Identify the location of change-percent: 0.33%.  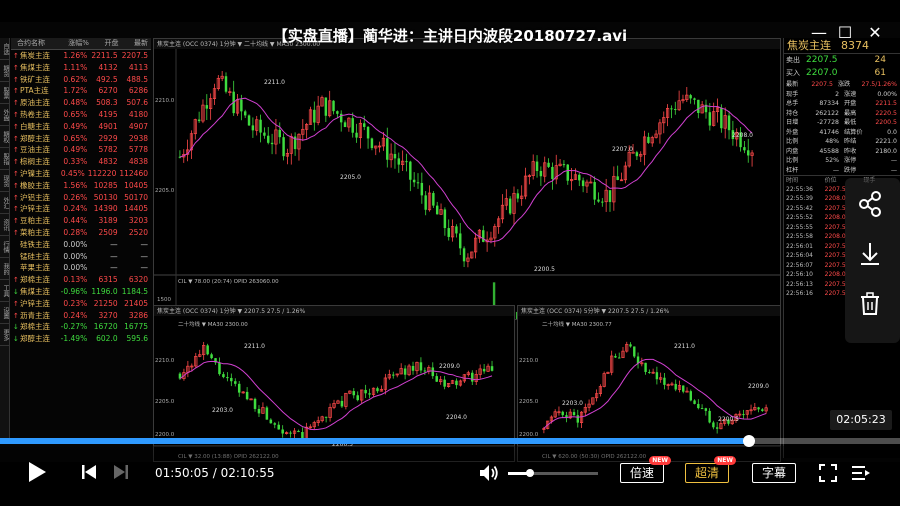
(75, 162).